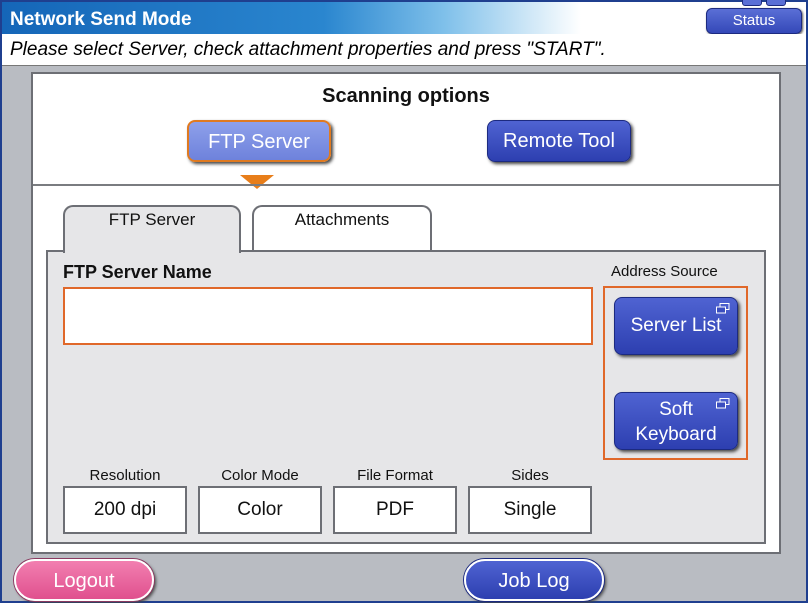 The height and width of the screenshot is (603, 808). What do you see at coordinates (101, 19) in the screenshot?
I see `window-title: Network Send Mode` at bounding box center [101, 19].